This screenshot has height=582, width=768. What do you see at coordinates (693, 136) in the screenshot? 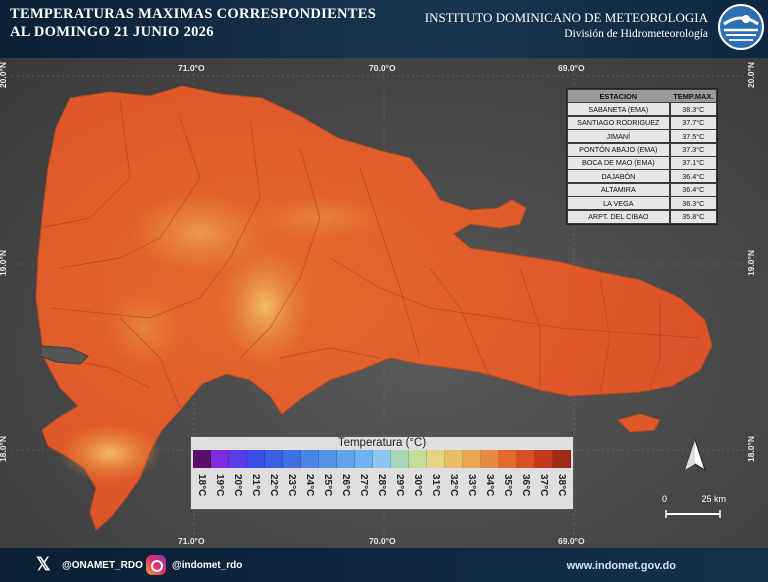
I see `station-temp: 37.5°C` at bounding box center [693, 136].